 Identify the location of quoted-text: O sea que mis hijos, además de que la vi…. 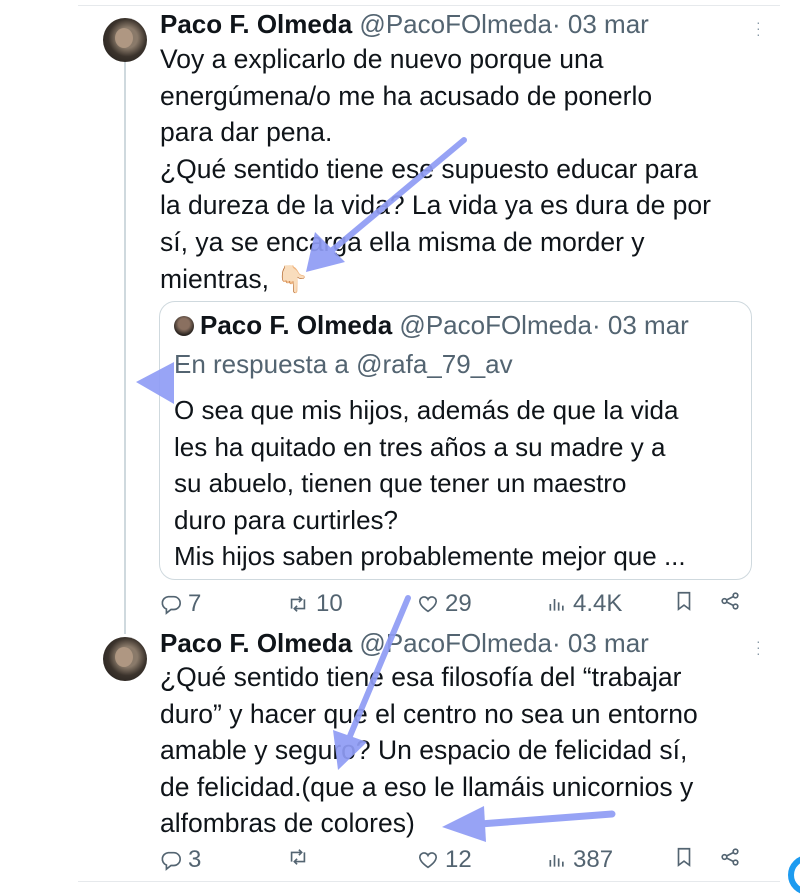
(459, 483).